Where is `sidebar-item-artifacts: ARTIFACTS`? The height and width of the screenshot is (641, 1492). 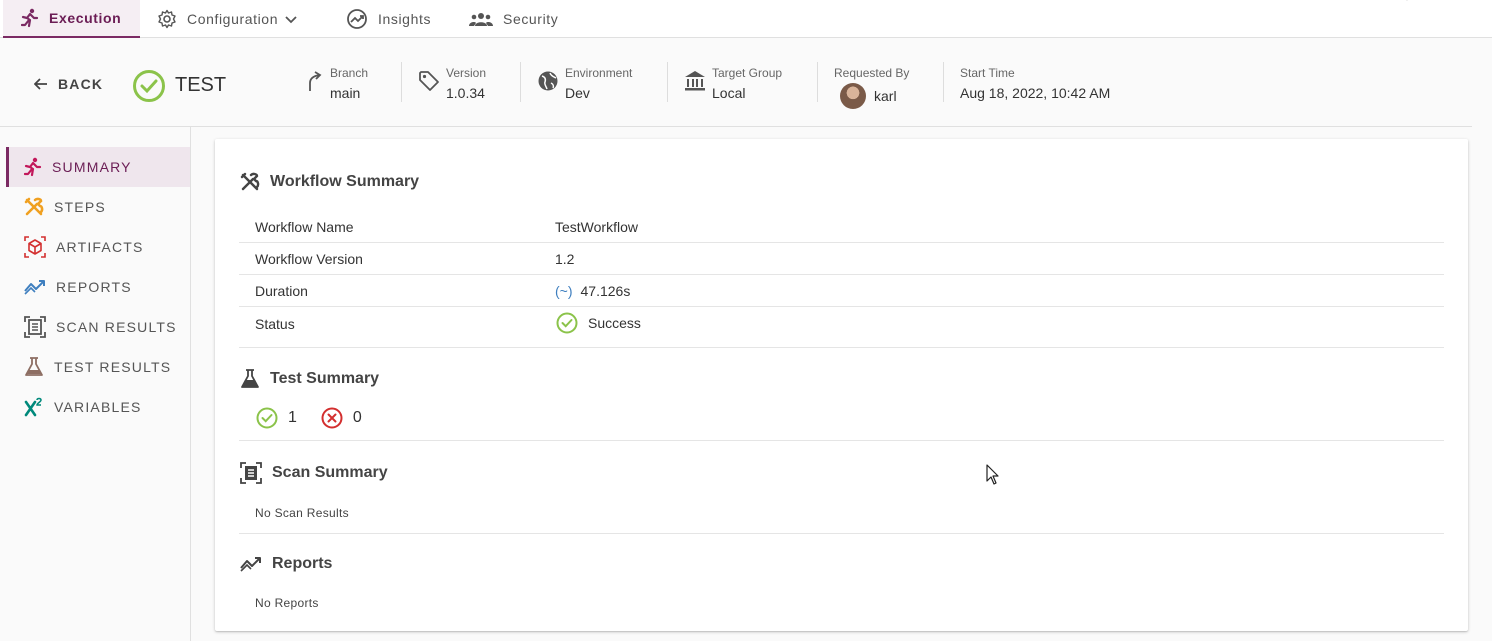
sidebar-item-artifacts: ARTIFACTS is located at coordinates (98, 247).